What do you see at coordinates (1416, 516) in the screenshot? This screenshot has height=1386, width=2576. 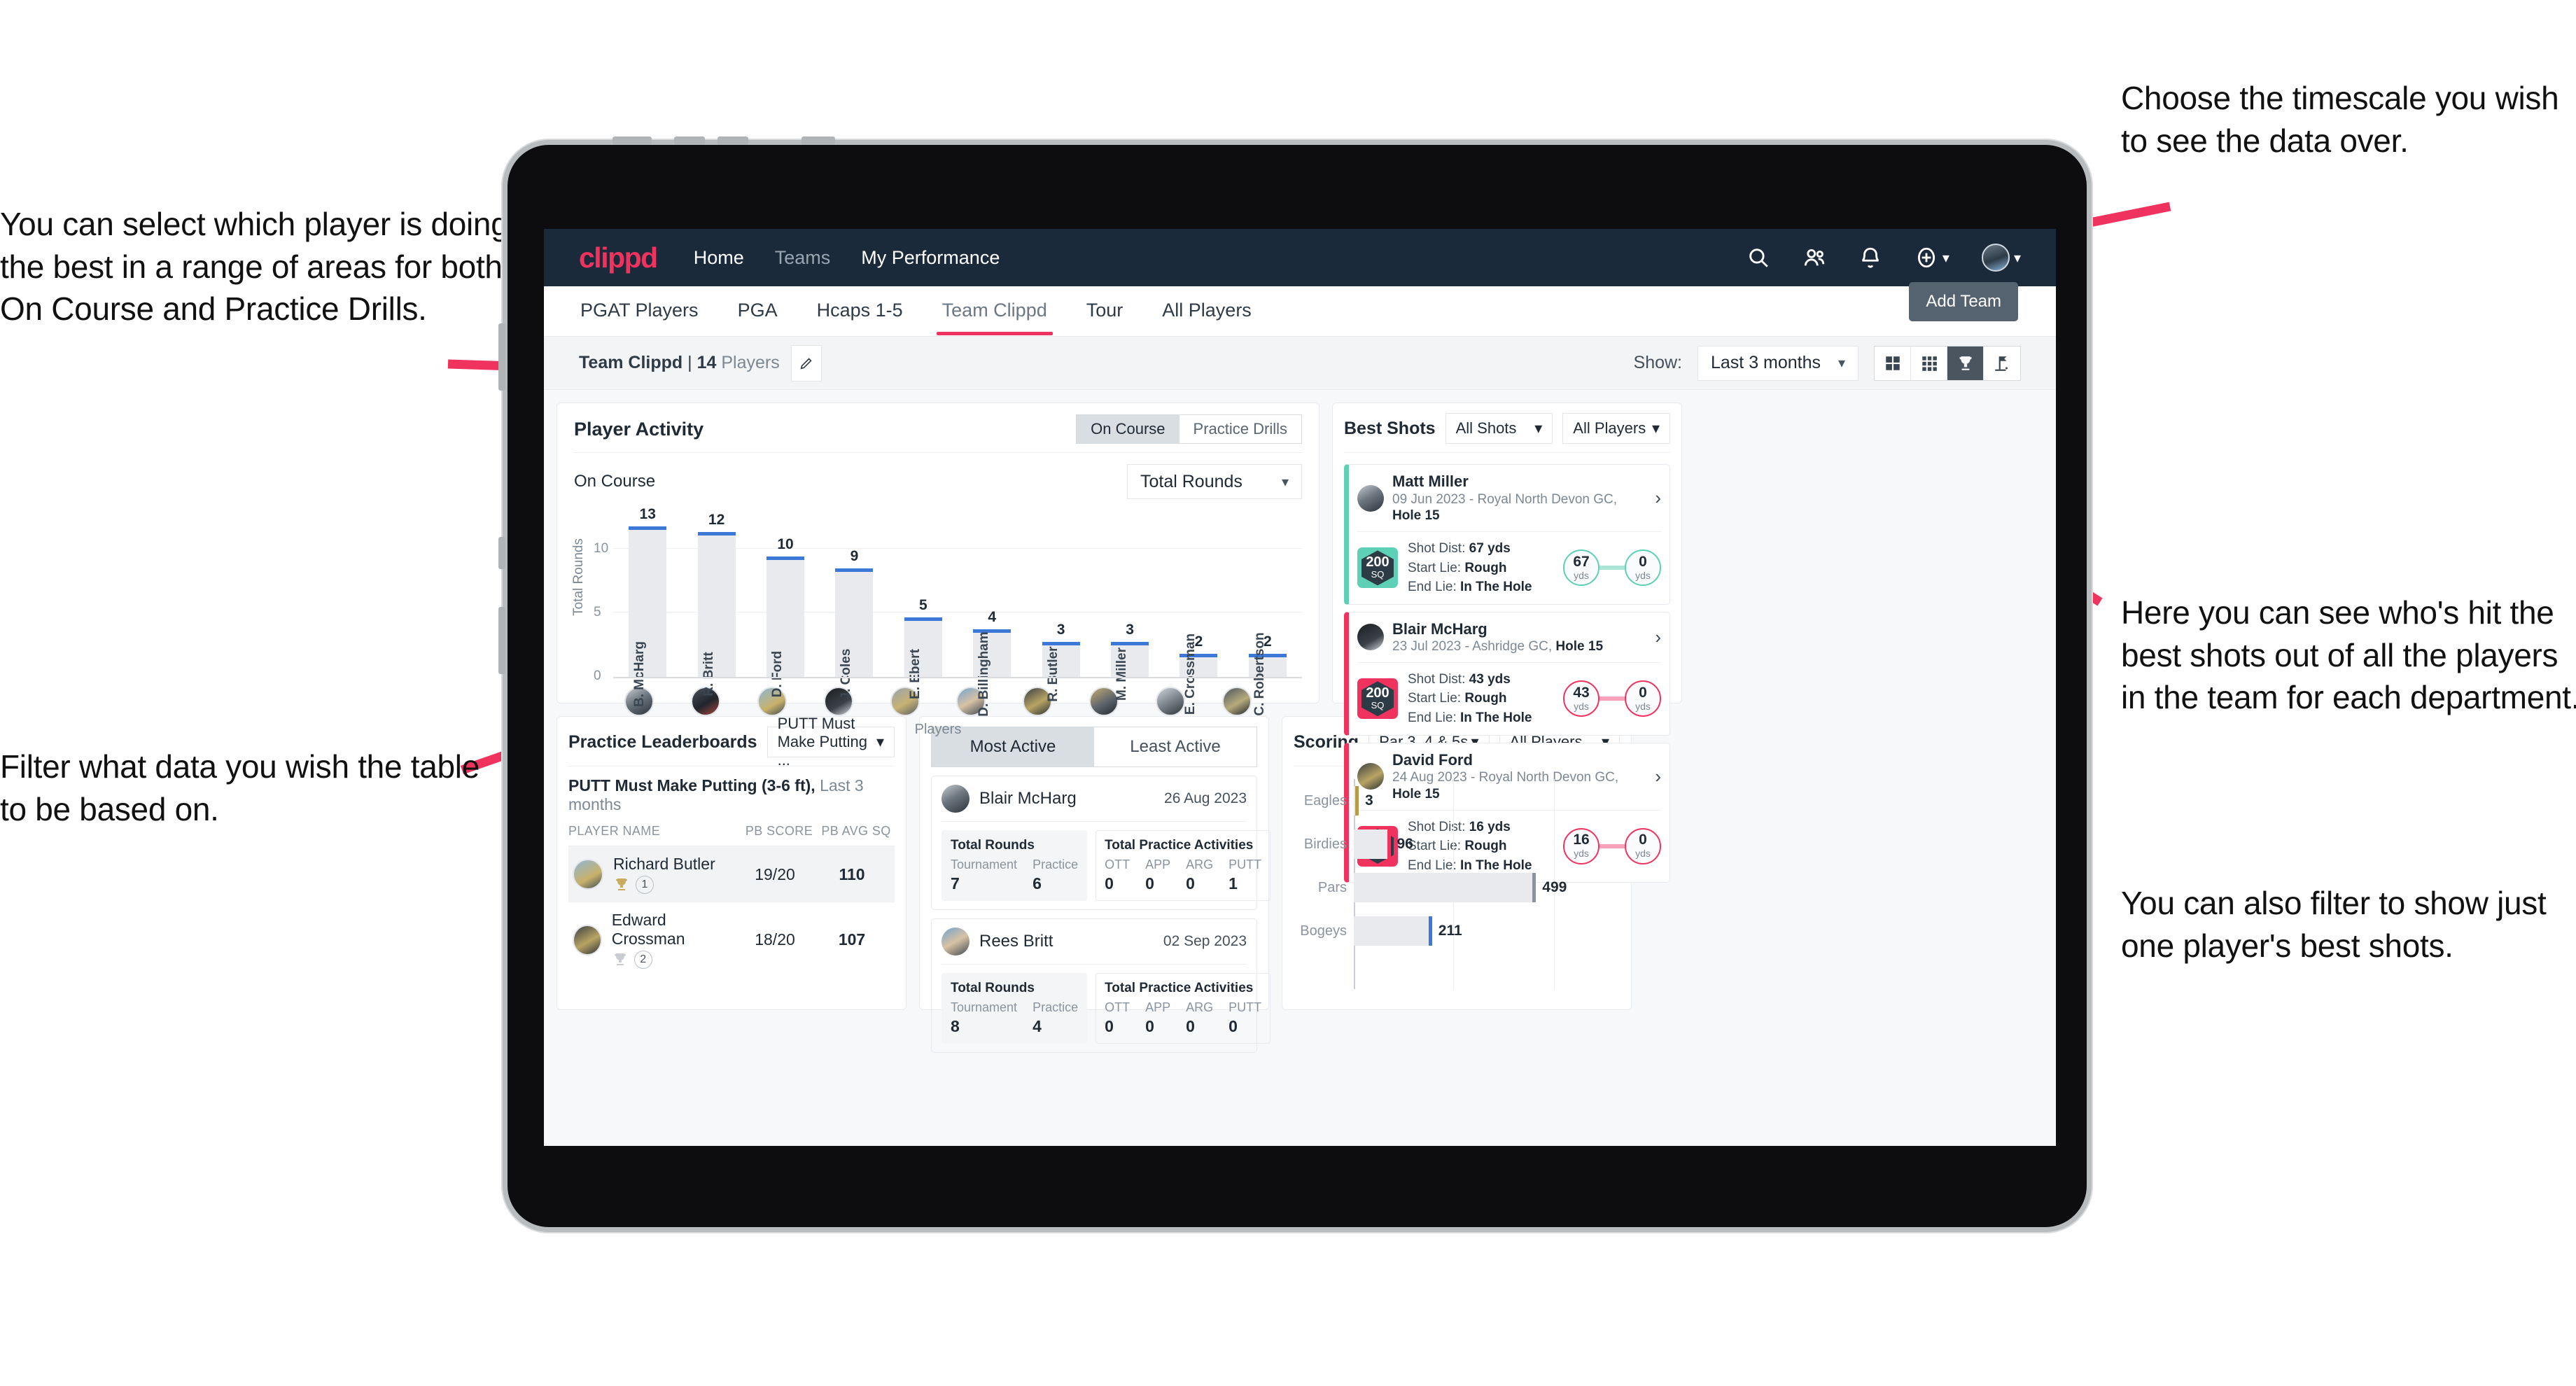 I see `best-shot-hole: Hole 15` at bounding box center [1416, 516].